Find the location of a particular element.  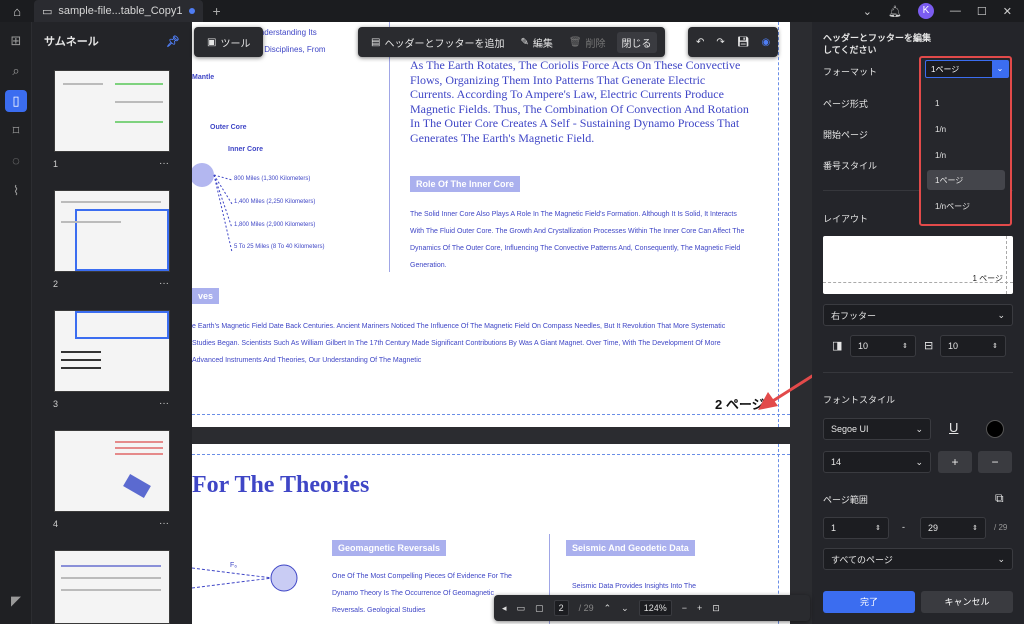

range-from-stepper: 1 ⇕ is located at coordinates (856, 528).